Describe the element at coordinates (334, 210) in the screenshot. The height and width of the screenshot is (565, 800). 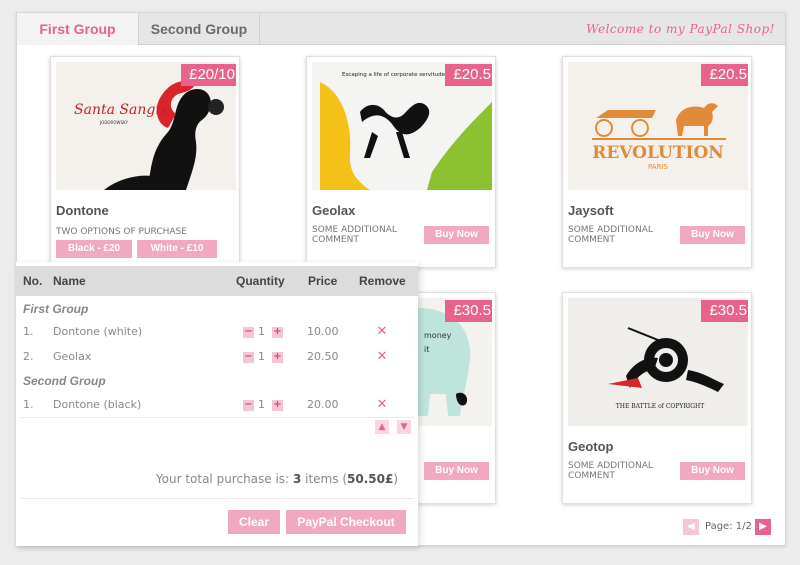
I see `product-name: Geolax` at that location.